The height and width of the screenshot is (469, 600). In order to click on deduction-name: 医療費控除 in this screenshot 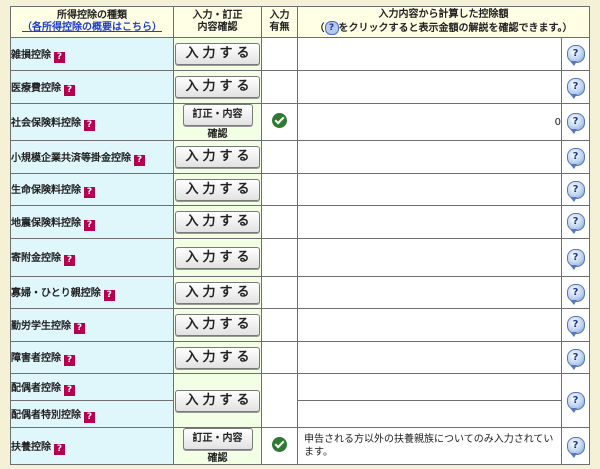, I will do `click(36, 88)`.